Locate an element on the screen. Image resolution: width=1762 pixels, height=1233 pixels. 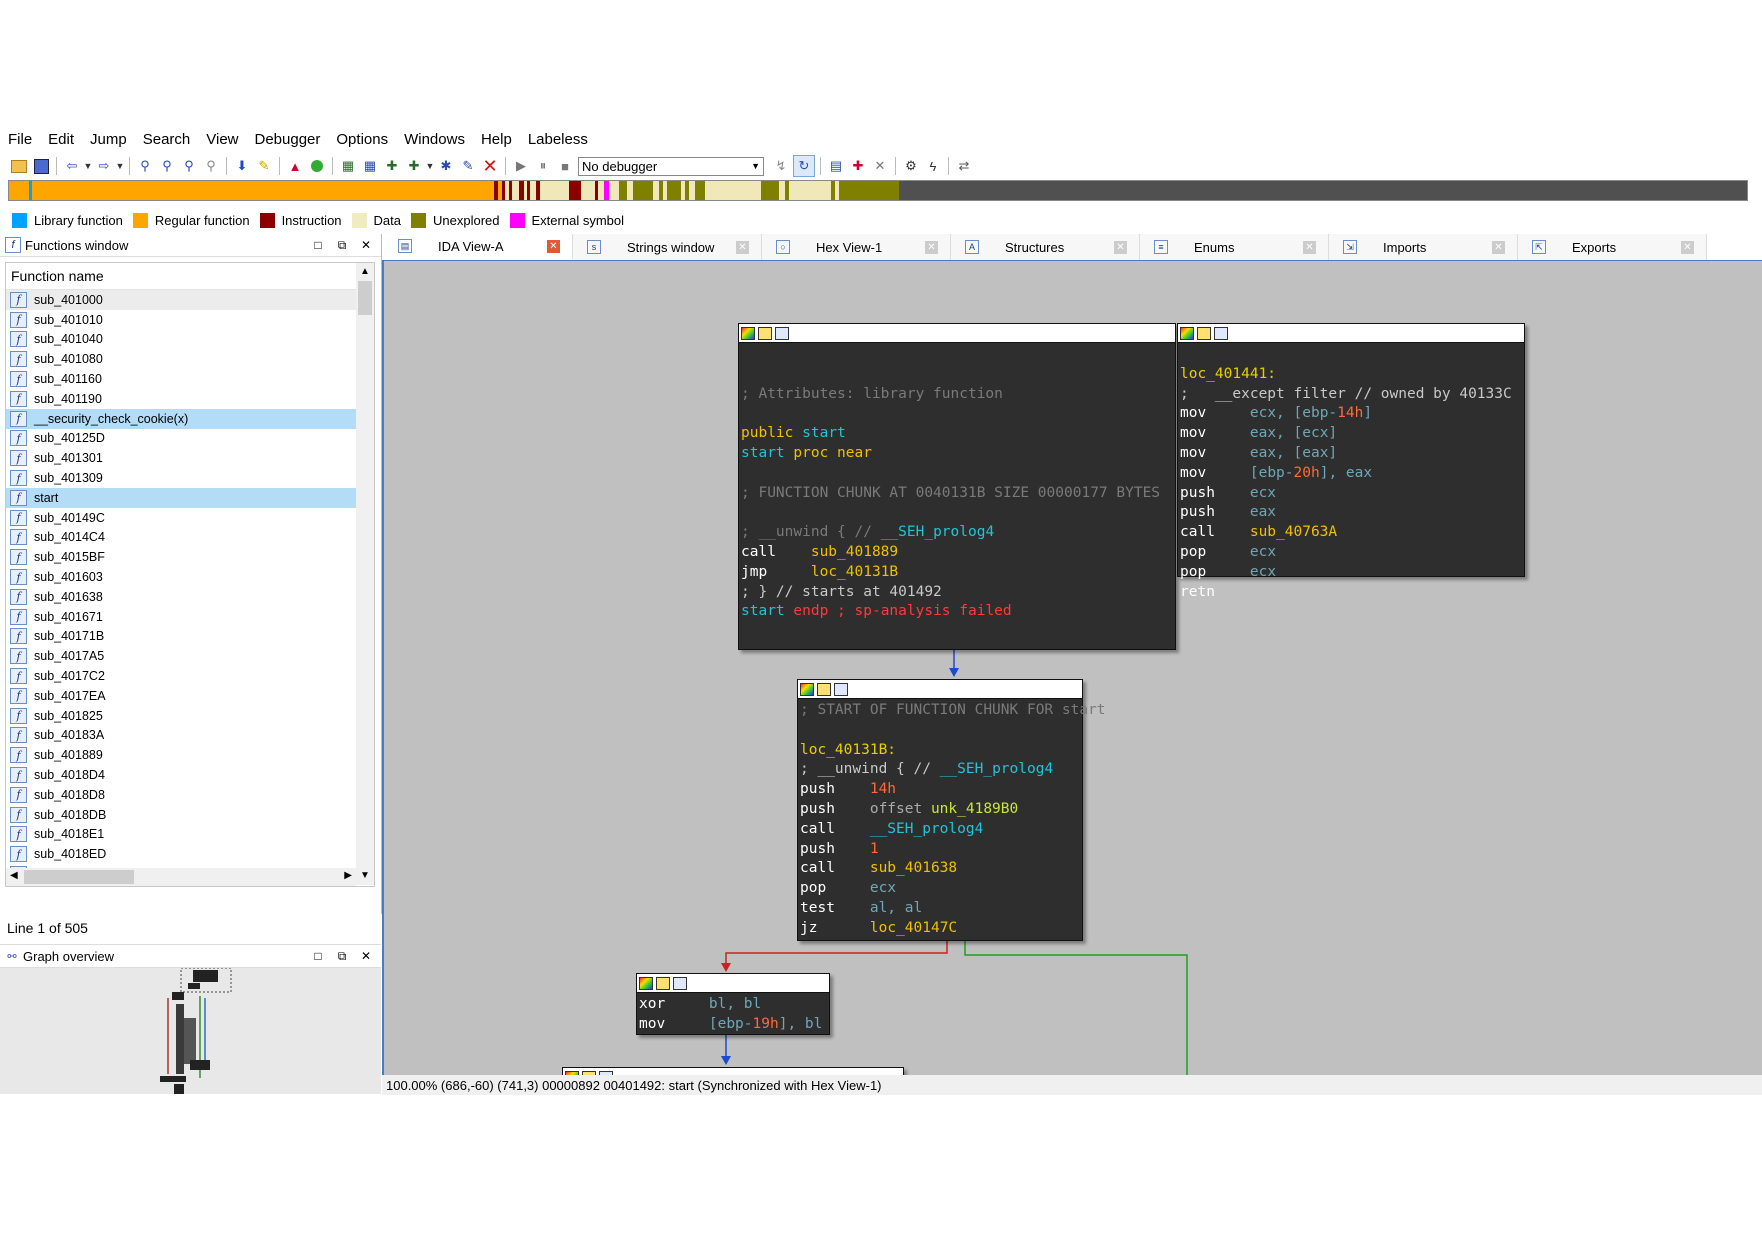
delete-breakpoint-icon: ✕ is located at coordinates (880, 166).